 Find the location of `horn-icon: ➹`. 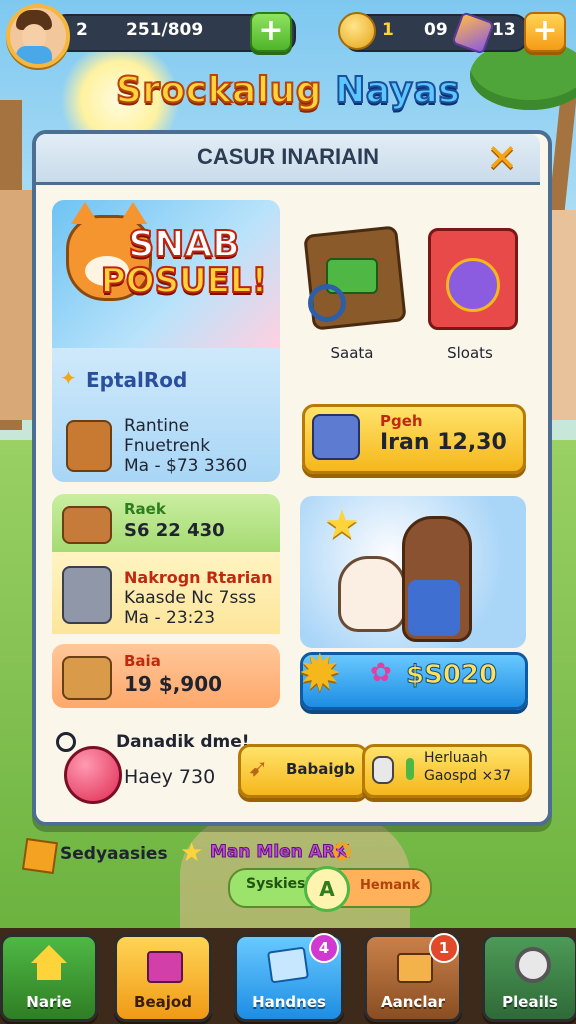

horn-icon: ➹ is located at coordinates (258, 768).